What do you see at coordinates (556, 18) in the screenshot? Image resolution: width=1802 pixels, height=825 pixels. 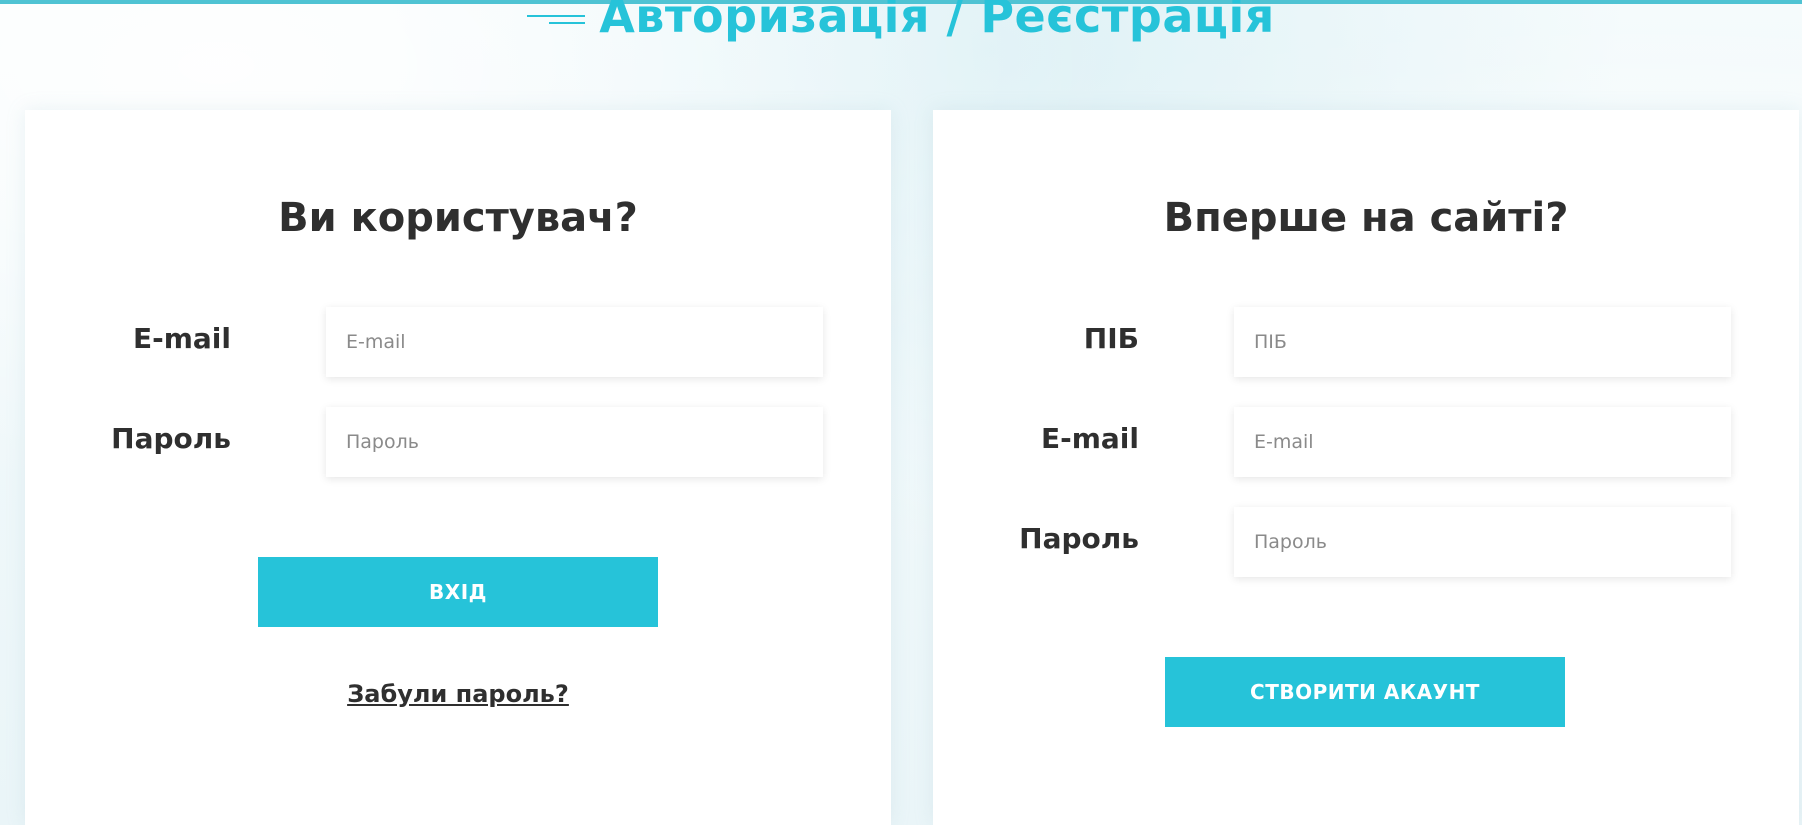 I see `menu-lines-icon` at bounding box center [556, 18].